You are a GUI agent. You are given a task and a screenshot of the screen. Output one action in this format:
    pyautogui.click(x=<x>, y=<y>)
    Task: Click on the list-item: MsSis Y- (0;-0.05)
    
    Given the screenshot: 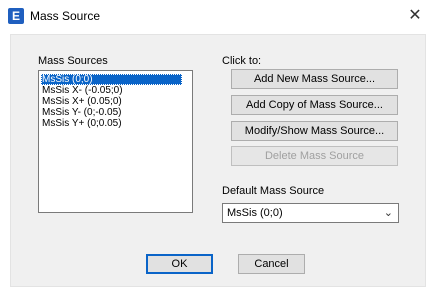 What is the action you would take?
    pyautogui.click(x=115, y=112)
    